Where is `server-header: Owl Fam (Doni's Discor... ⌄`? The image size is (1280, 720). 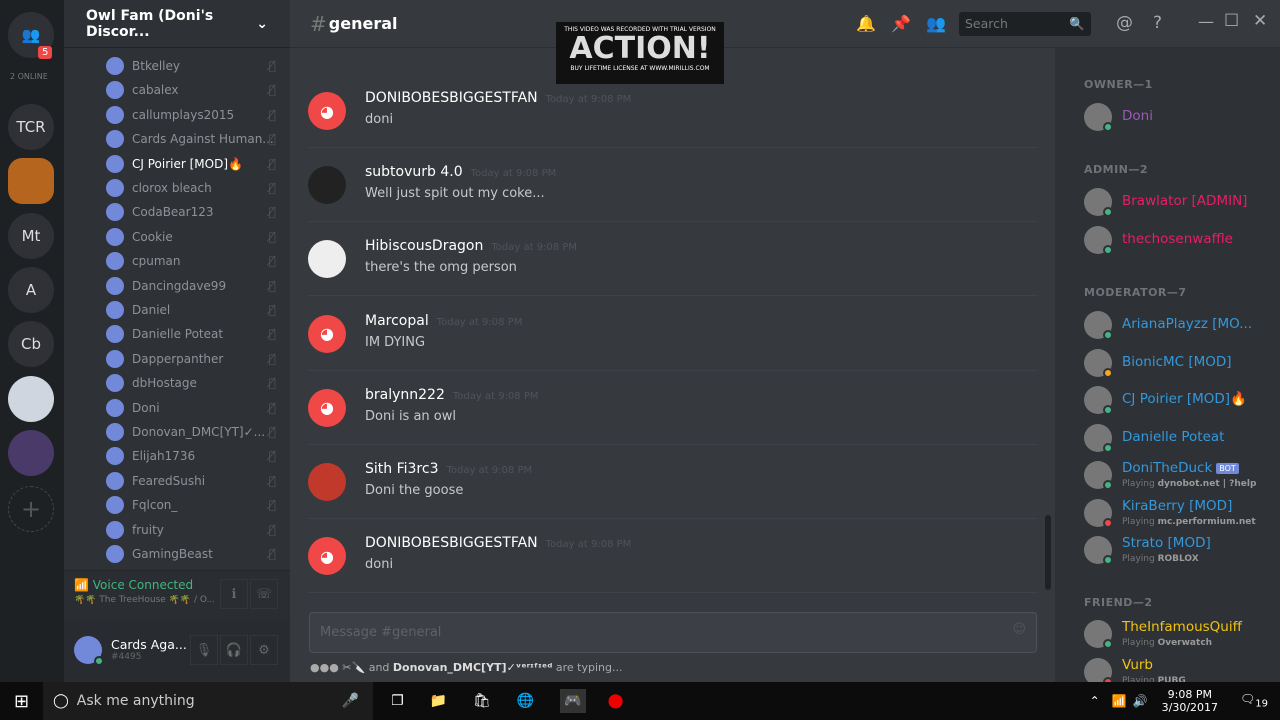 server-header: Owl Fam (Doni's Discor... ⌄ is located at coordinates (177, 24).